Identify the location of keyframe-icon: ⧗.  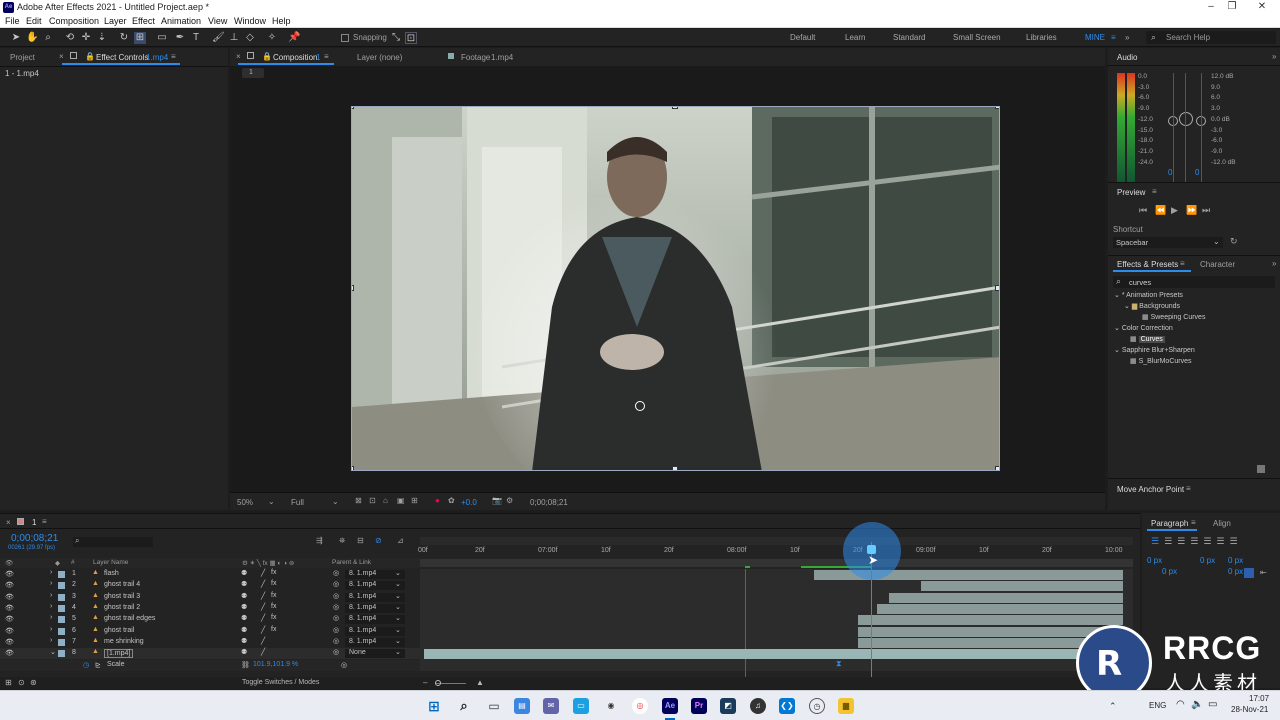
(839, 664).